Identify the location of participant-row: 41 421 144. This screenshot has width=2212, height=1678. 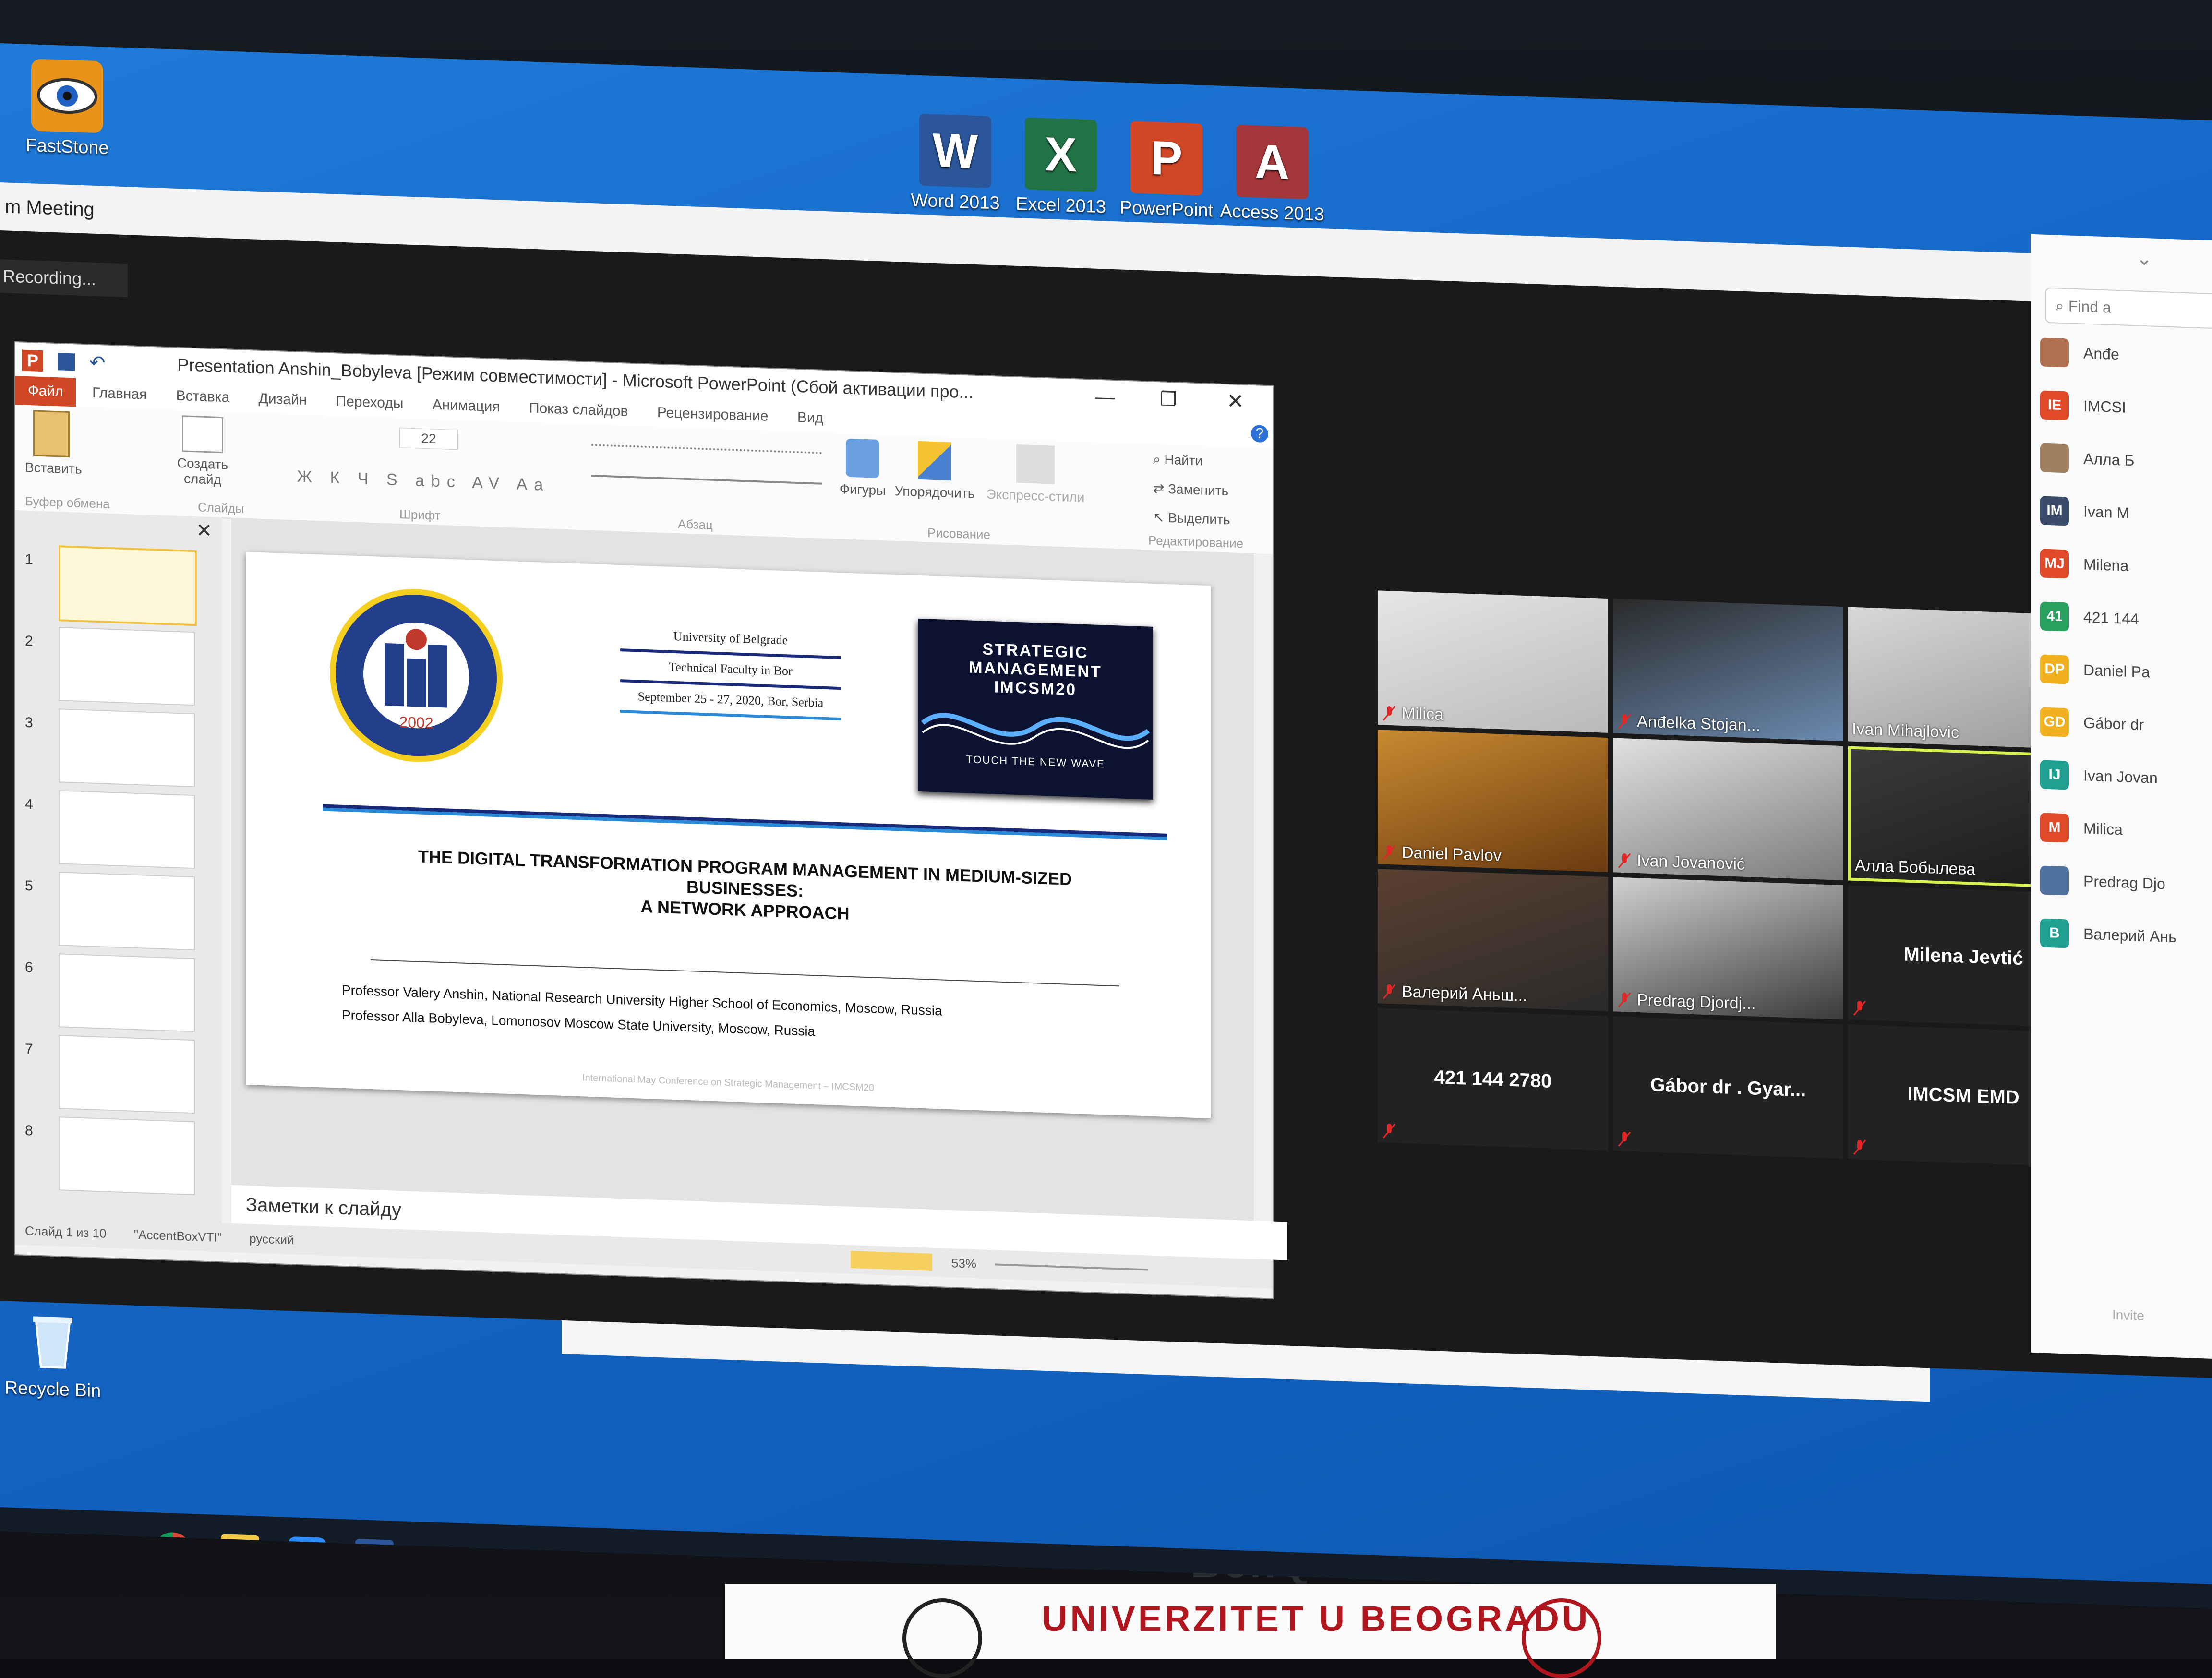
(2121, 619).